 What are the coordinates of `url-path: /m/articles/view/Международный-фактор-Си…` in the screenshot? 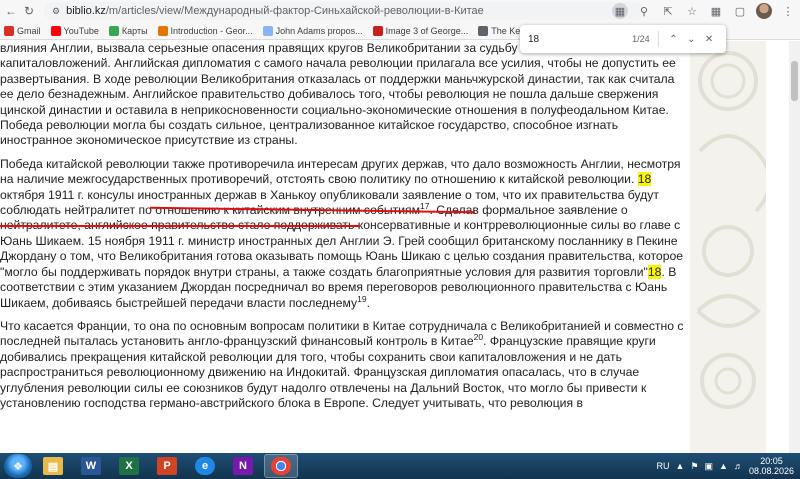 It's located at (294, 11).